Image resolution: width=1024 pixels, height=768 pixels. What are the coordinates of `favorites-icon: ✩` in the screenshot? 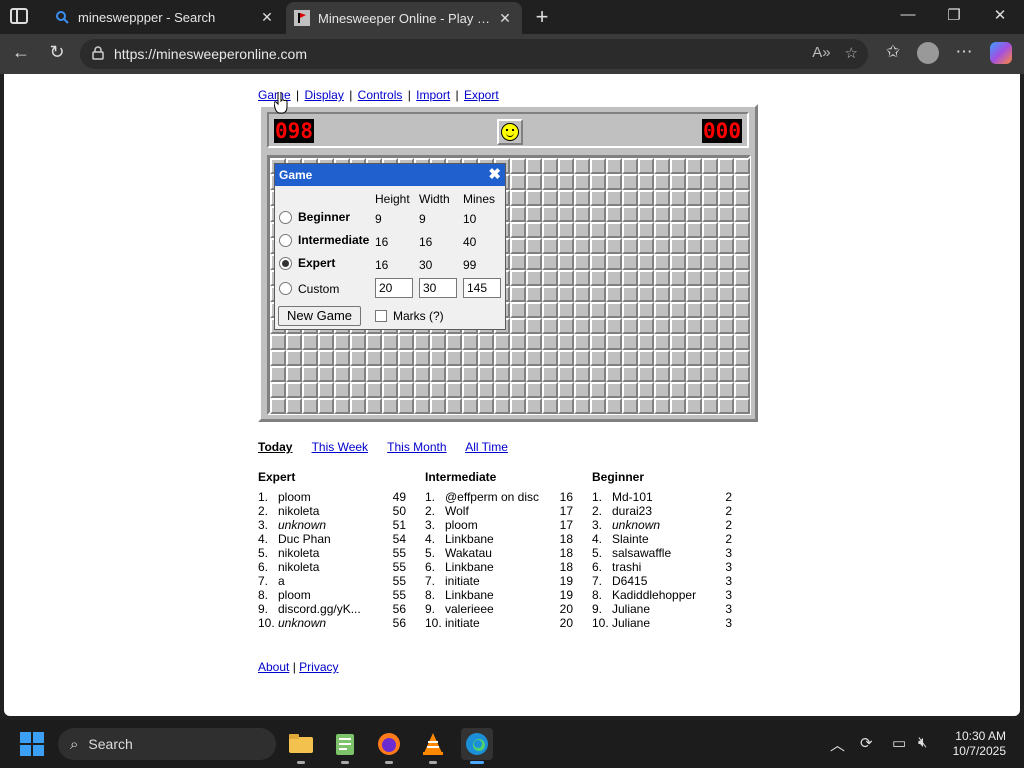 It's located at (893, 52).